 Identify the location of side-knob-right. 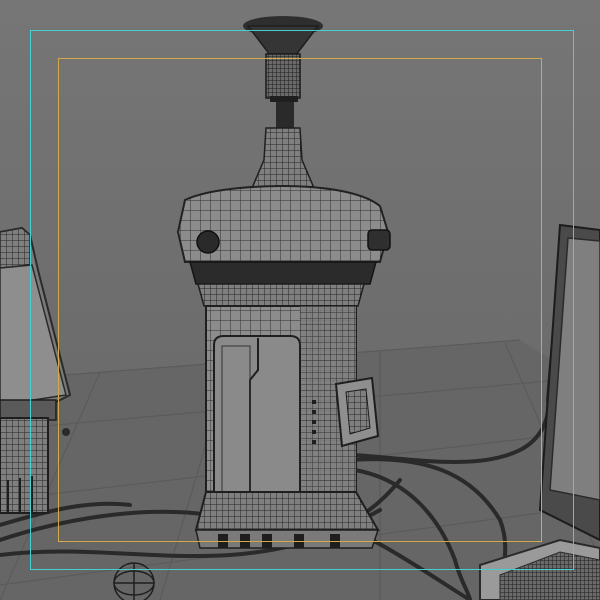
(379, 240).